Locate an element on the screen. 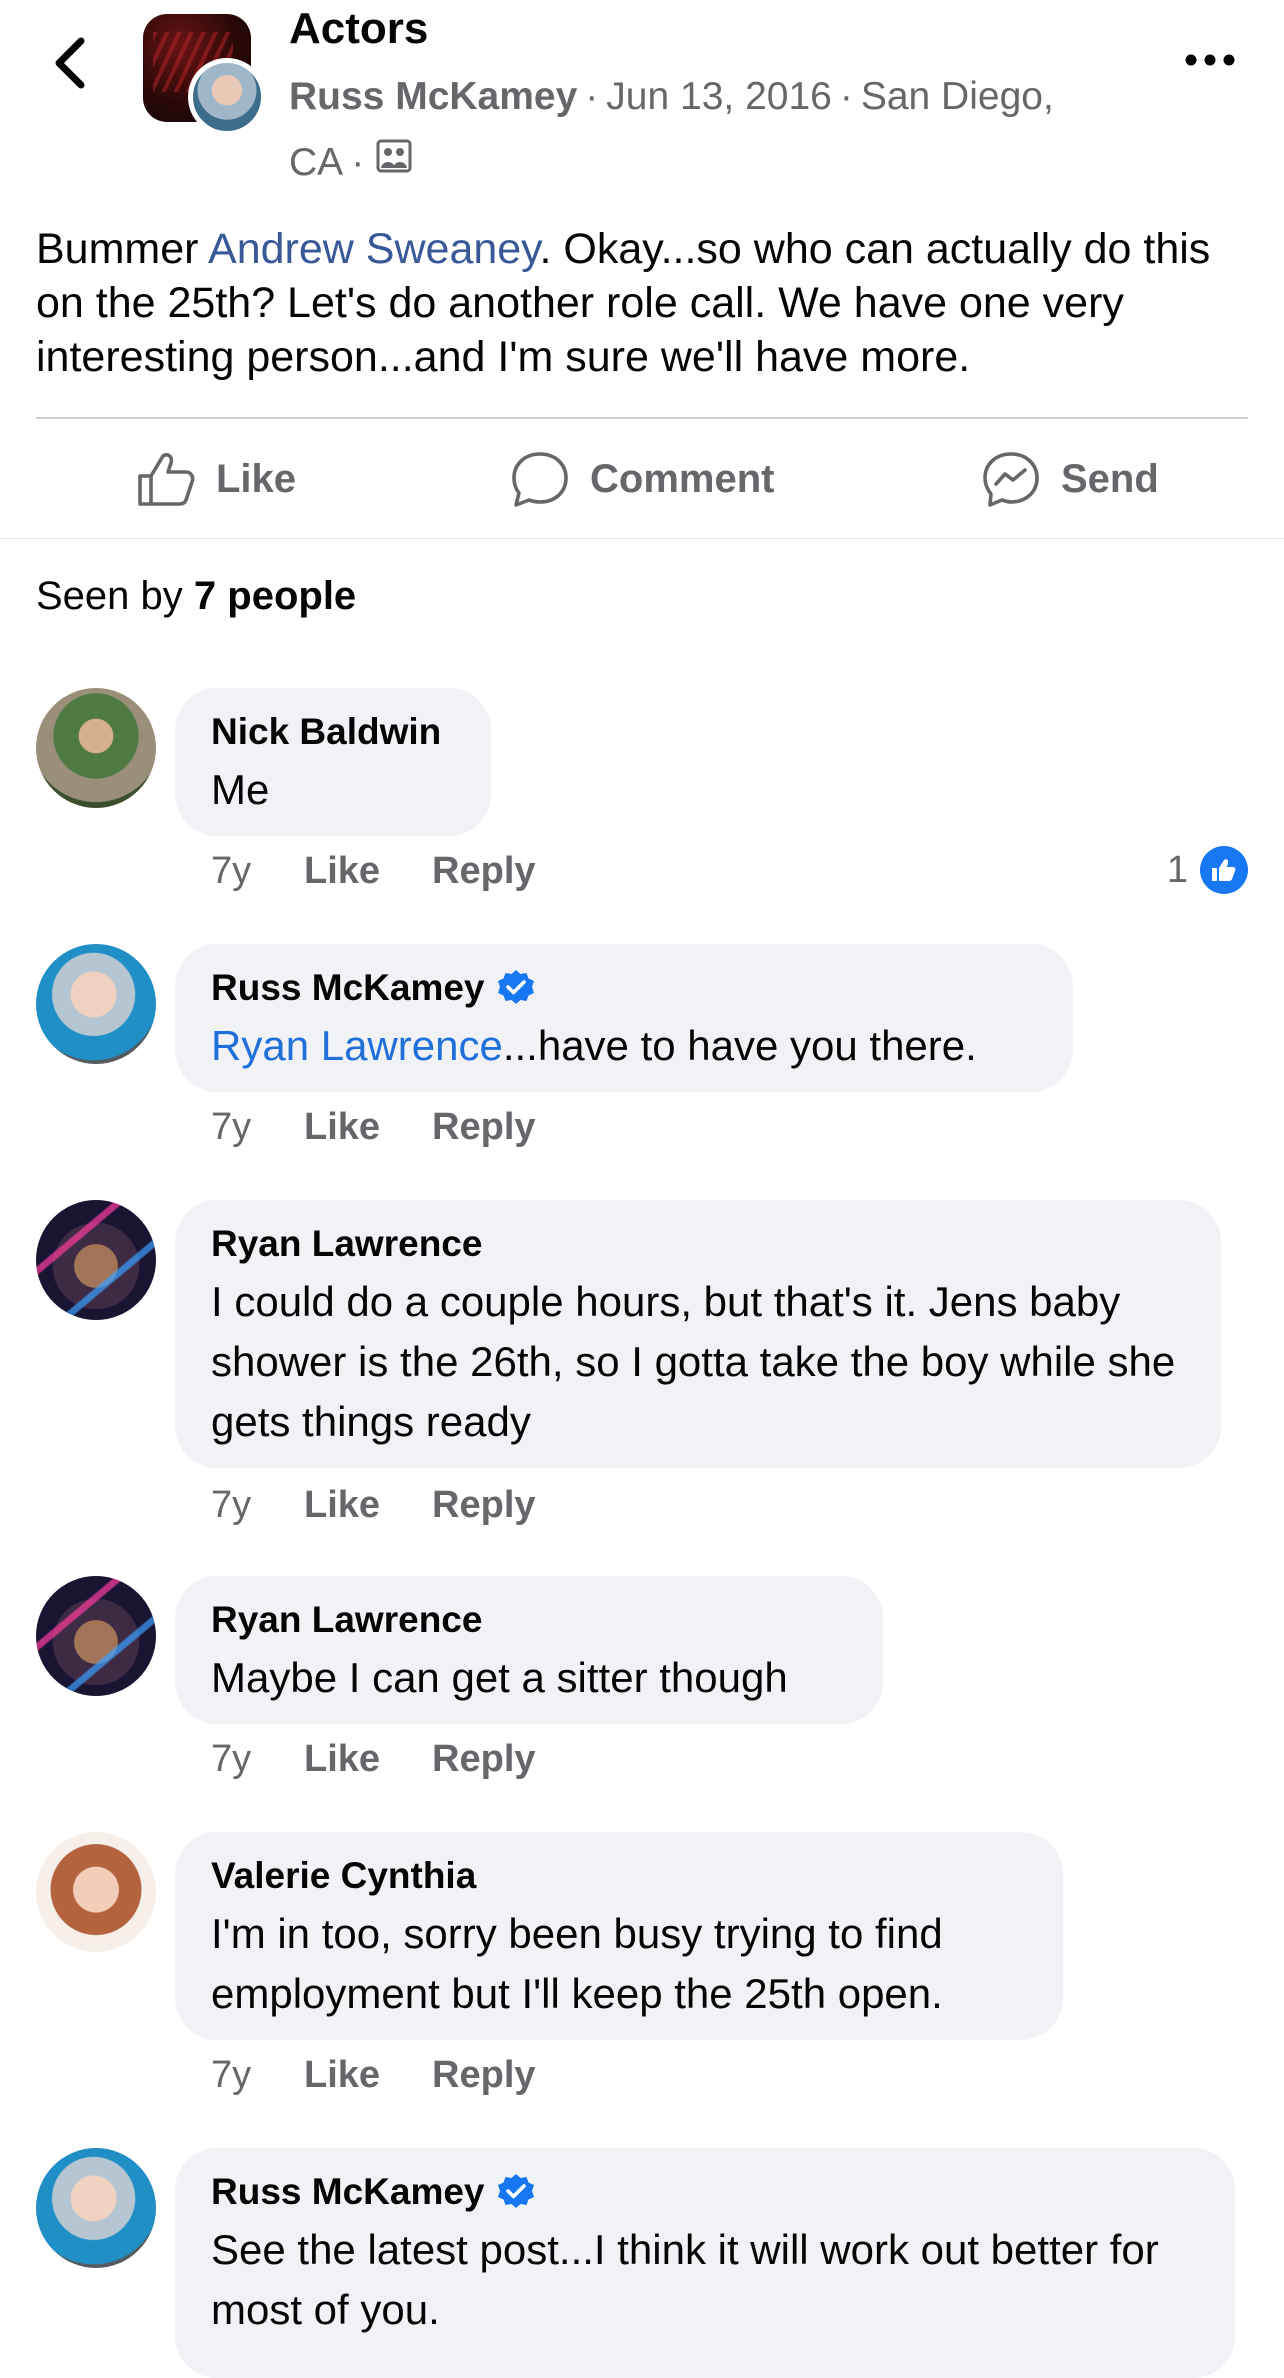 The image size is (1284, 2378). comment-icon is located at coordinates (540, 479).